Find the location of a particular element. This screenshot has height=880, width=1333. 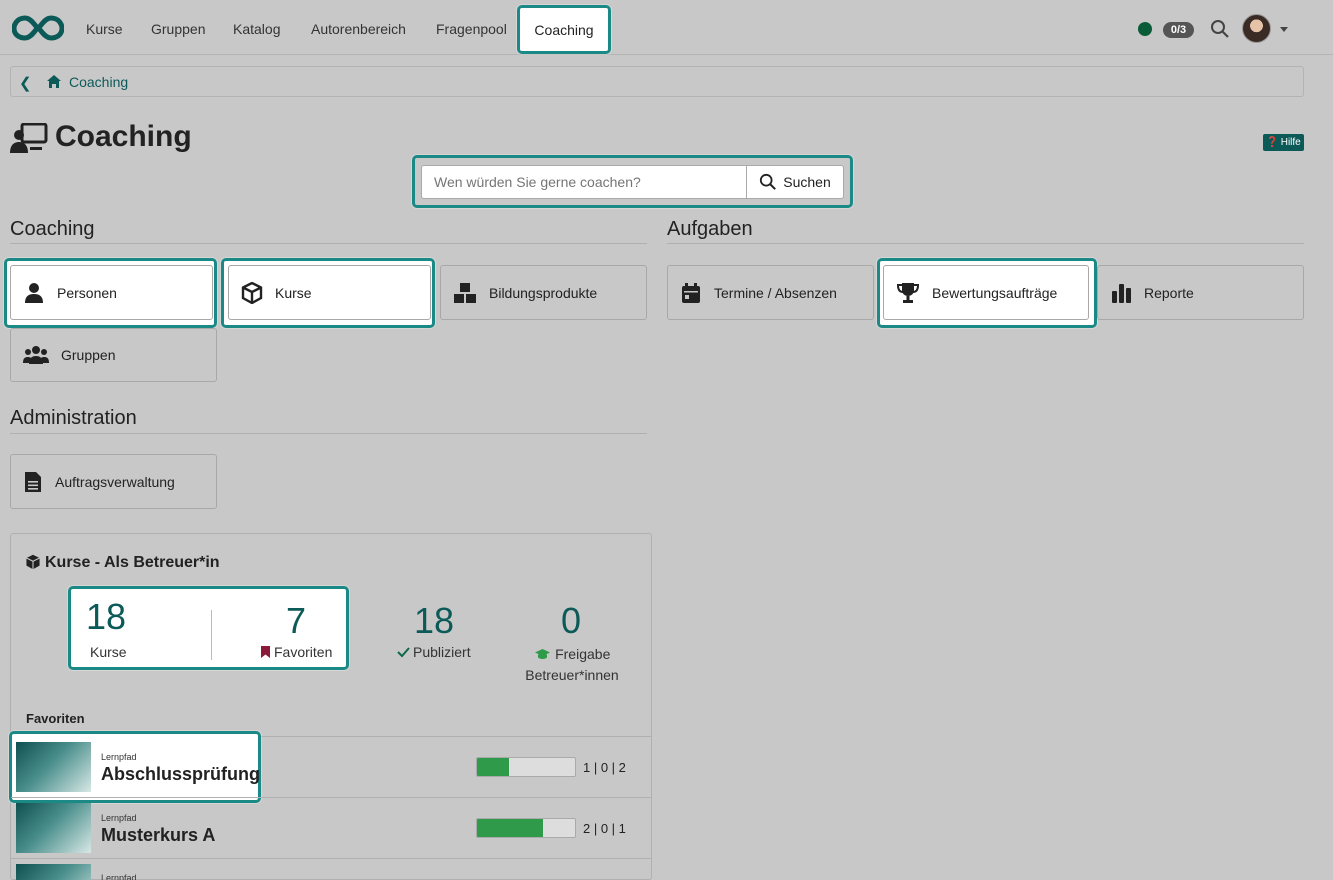

bar-chart-icon is located at coordinates (1121, 293).